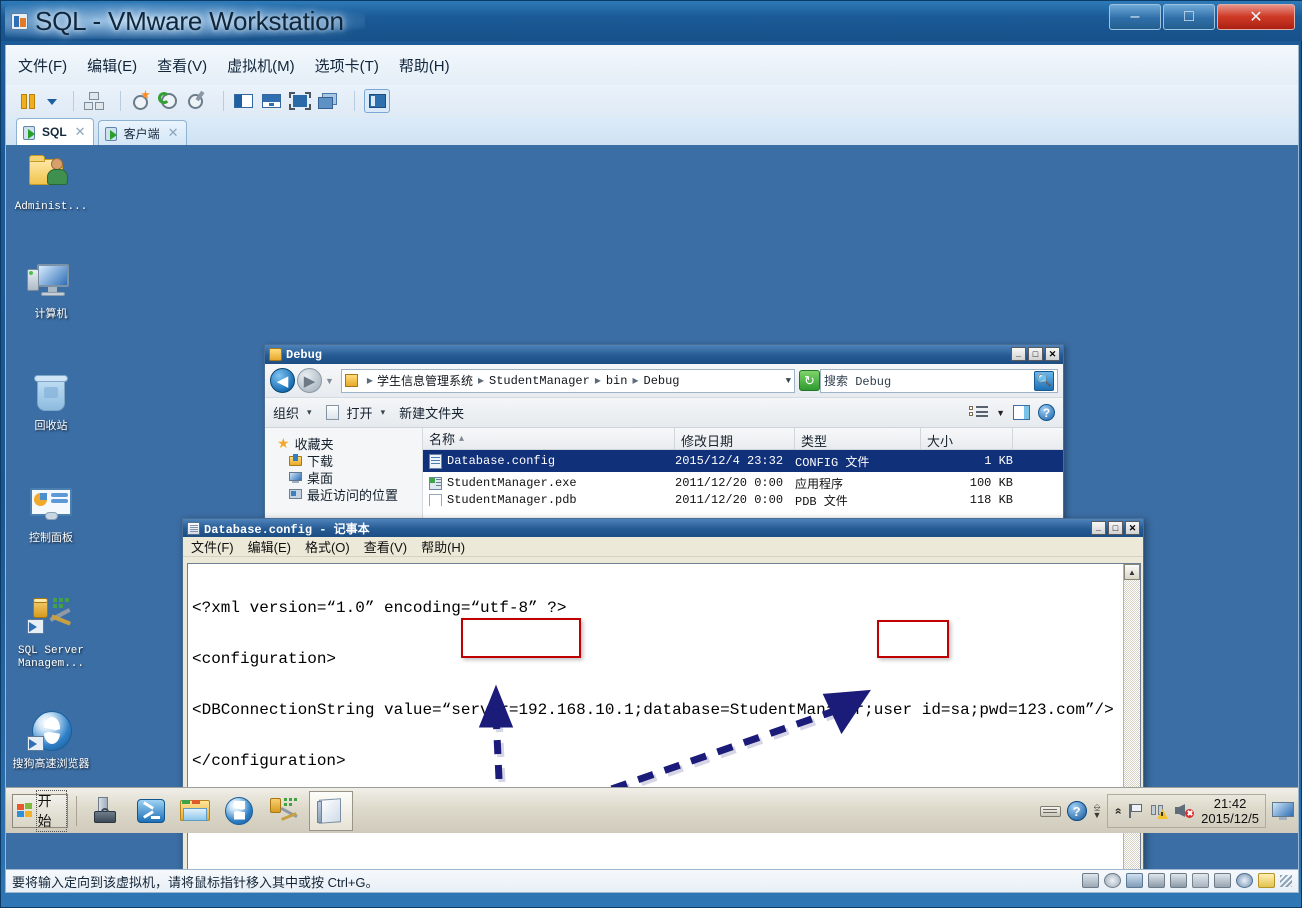 This screenshot has height=908, width=1302. What do you see at coordinates (51, 515) in the screenshot?
I see `desktop-icon-control-panel: 控制面板` at bounding box center [51, 515].